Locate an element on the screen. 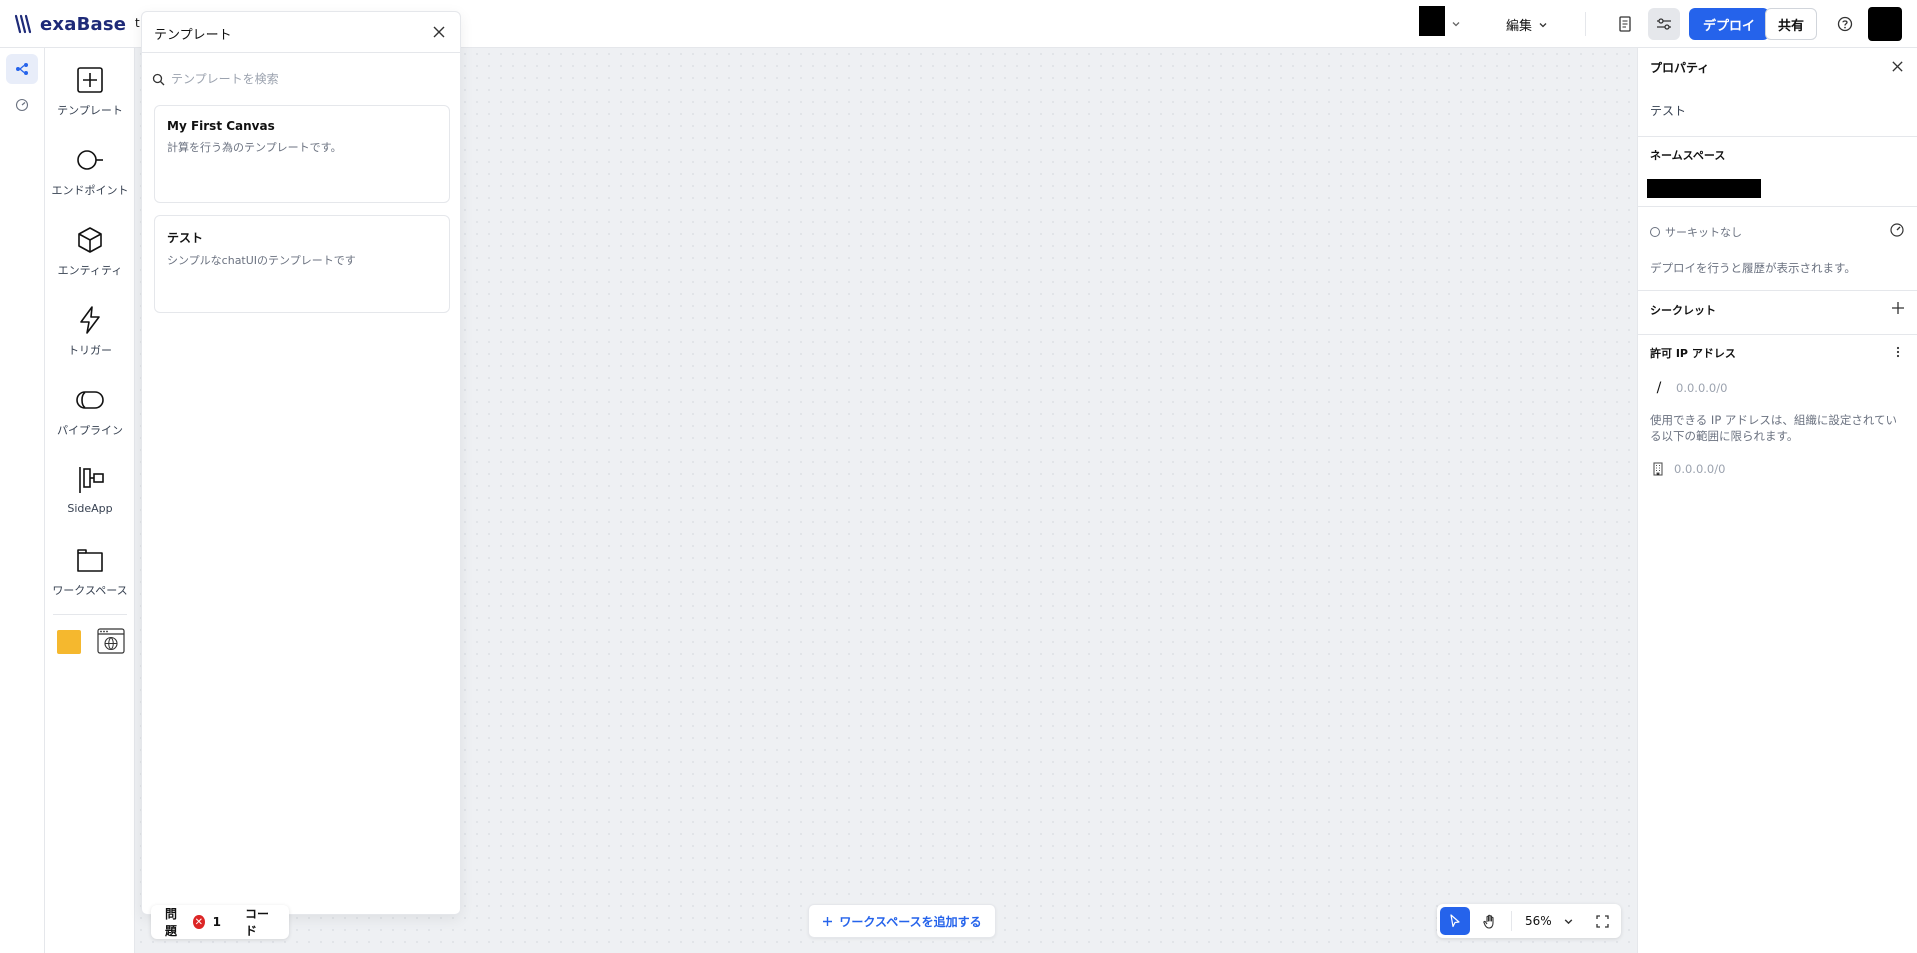 The height and width of the screenshot is (953, 1917). fullscreen-icon is located at coordinates (1602, 921).